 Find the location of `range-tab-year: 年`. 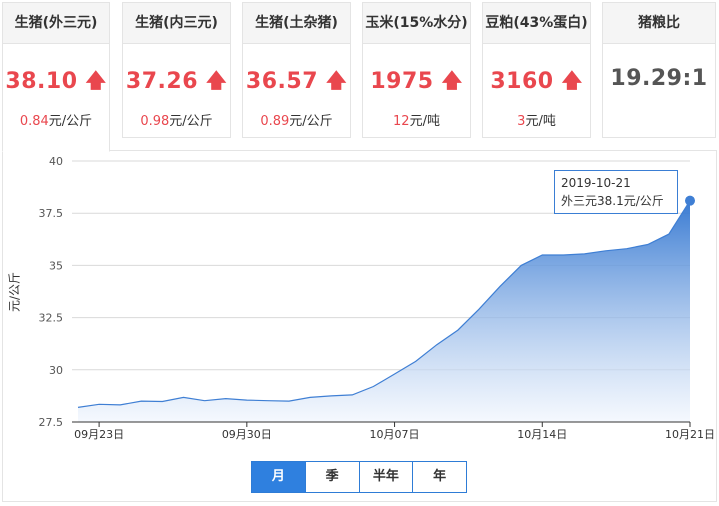

range-tab-year: 年 is located at coordinates (439, 477).